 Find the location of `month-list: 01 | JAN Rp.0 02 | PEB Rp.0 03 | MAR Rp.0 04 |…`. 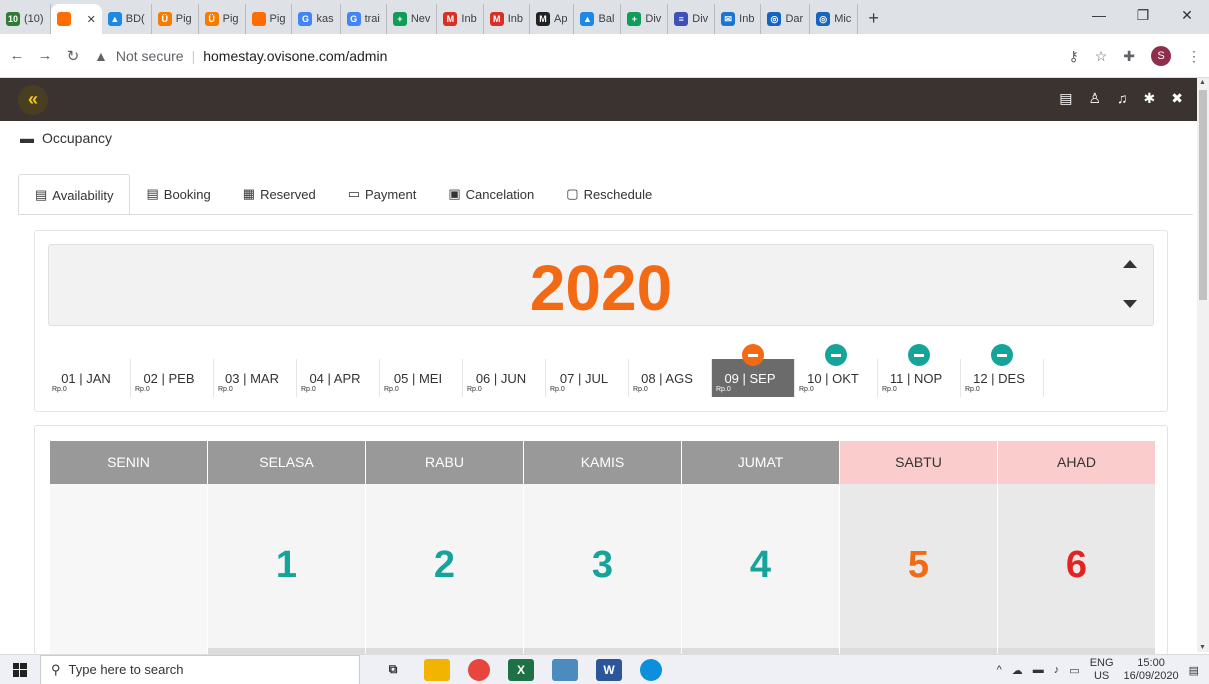

month-list: 01 | JAN Rp.0 02 | PEB Rp.0 03 | MAR Rp.0 04 |… is located at coordinates (546, 370).